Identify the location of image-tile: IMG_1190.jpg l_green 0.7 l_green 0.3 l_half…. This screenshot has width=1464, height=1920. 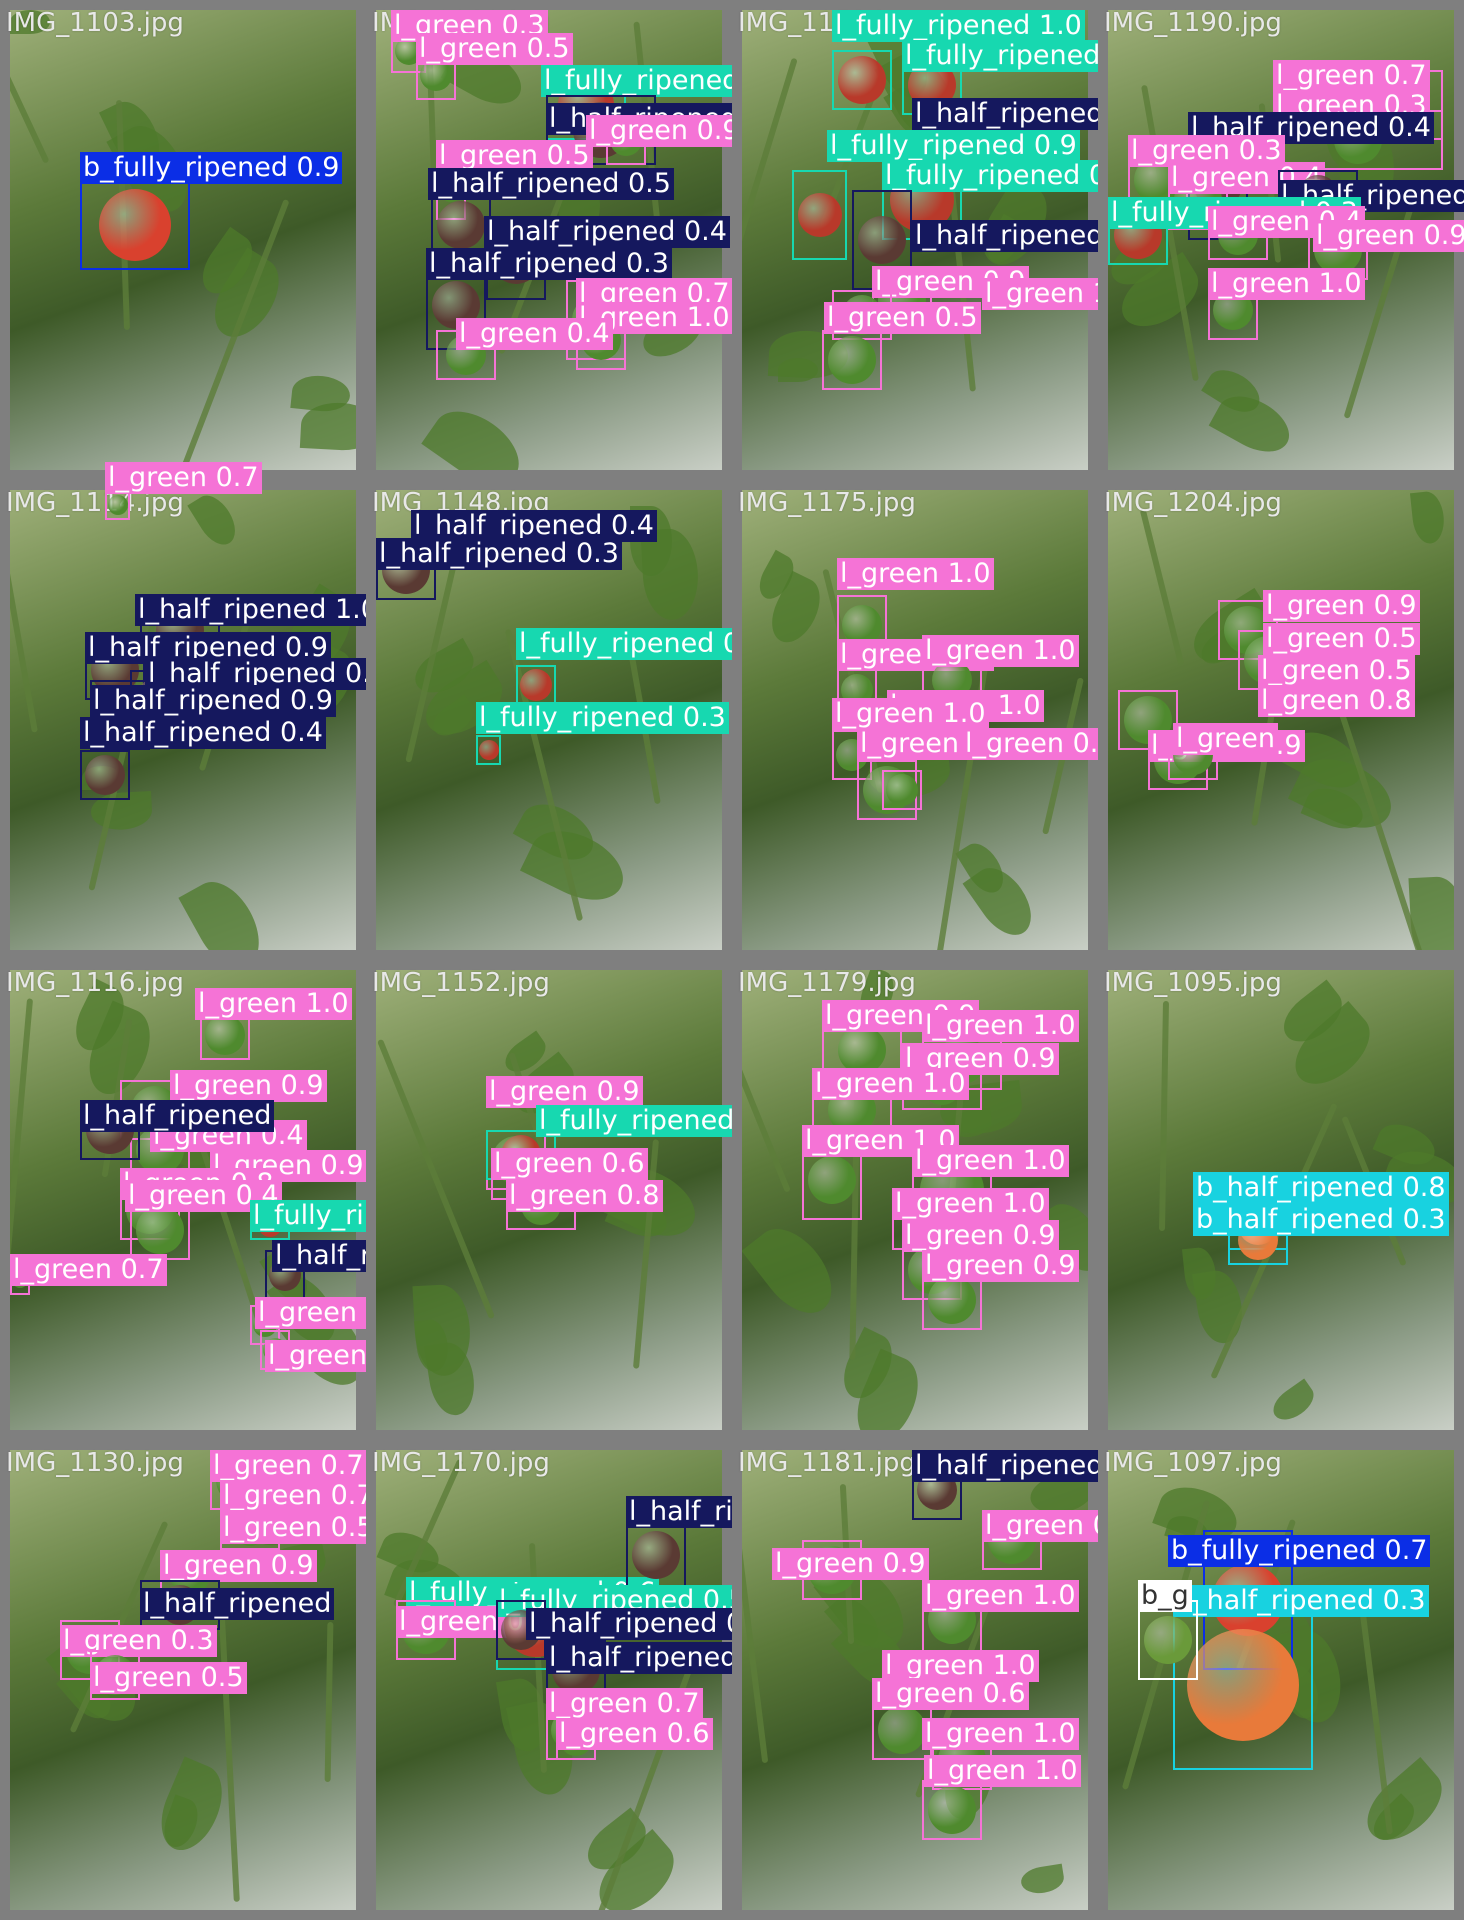
(1281, 240).